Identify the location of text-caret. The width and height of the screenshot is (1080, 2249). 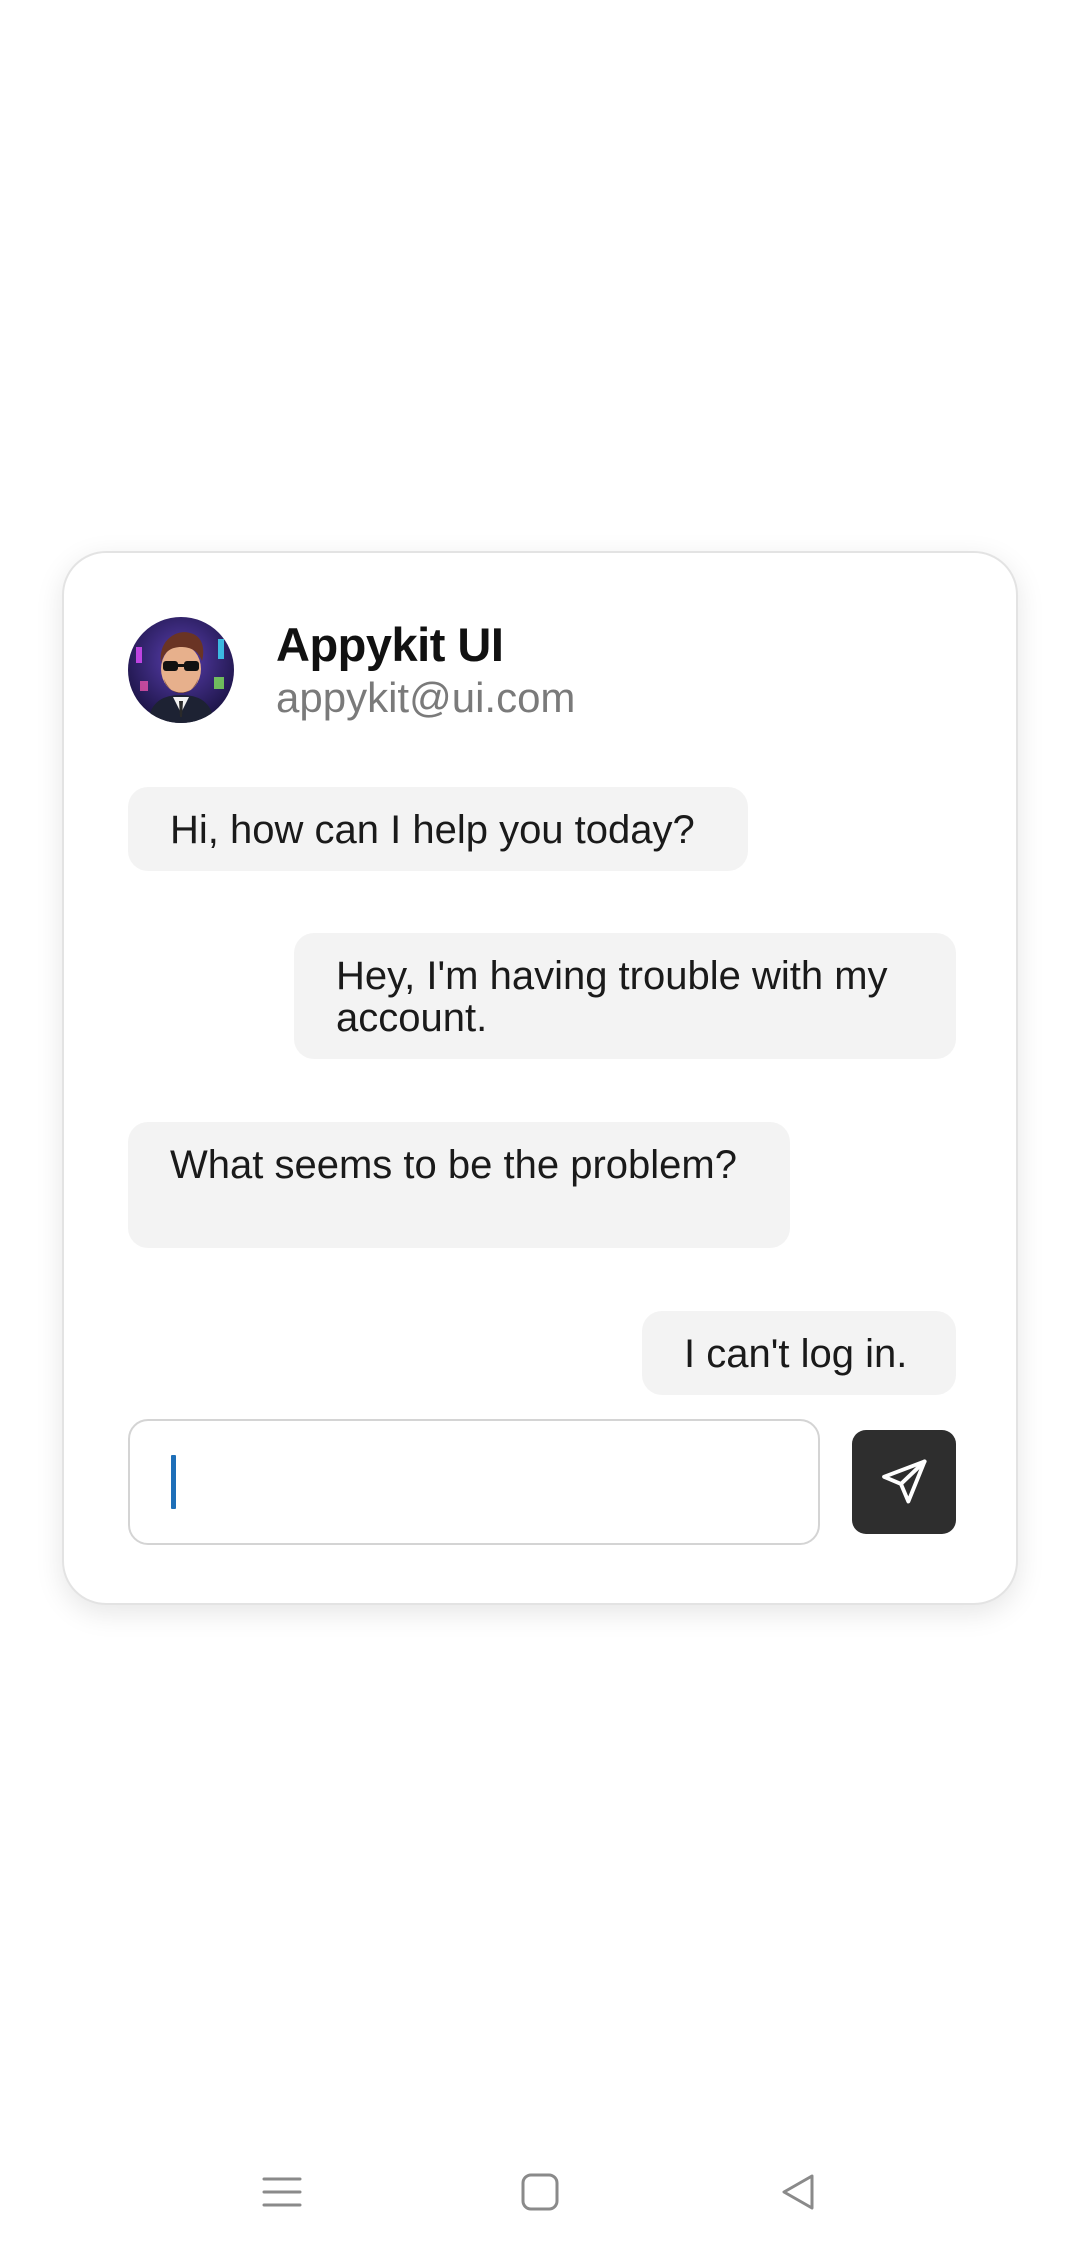
(173, 1482).